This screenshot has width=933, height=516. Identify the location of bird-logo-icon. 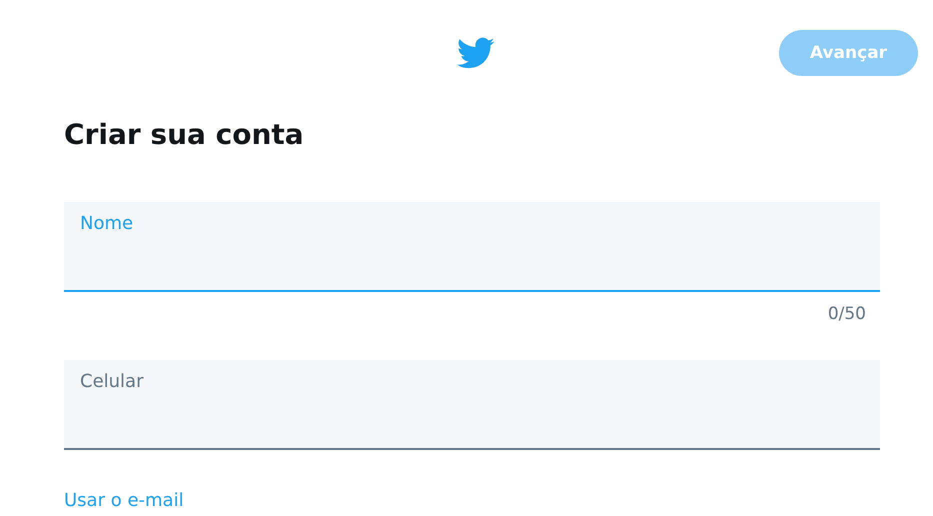
(476, 53).